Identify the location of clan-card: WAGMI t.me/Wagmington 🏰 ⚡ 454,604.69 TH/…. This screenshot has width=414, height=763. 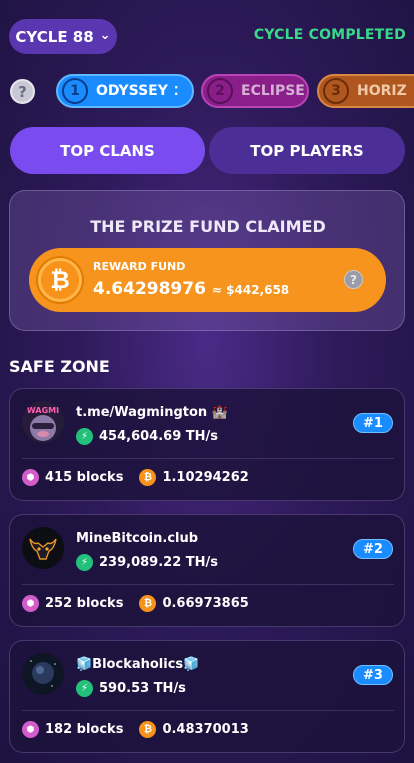
(207, 444).